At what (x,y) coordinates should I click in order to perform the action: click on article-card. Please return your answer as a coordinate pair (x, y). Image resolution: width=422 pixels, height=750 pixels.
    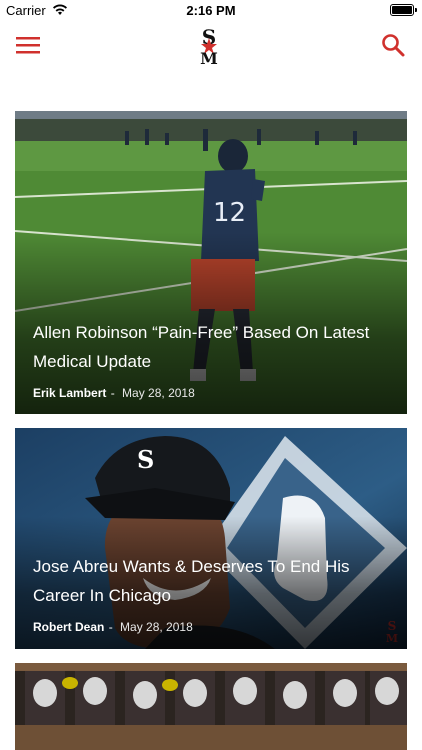
    Looking at the image, I should click on (211, 706).